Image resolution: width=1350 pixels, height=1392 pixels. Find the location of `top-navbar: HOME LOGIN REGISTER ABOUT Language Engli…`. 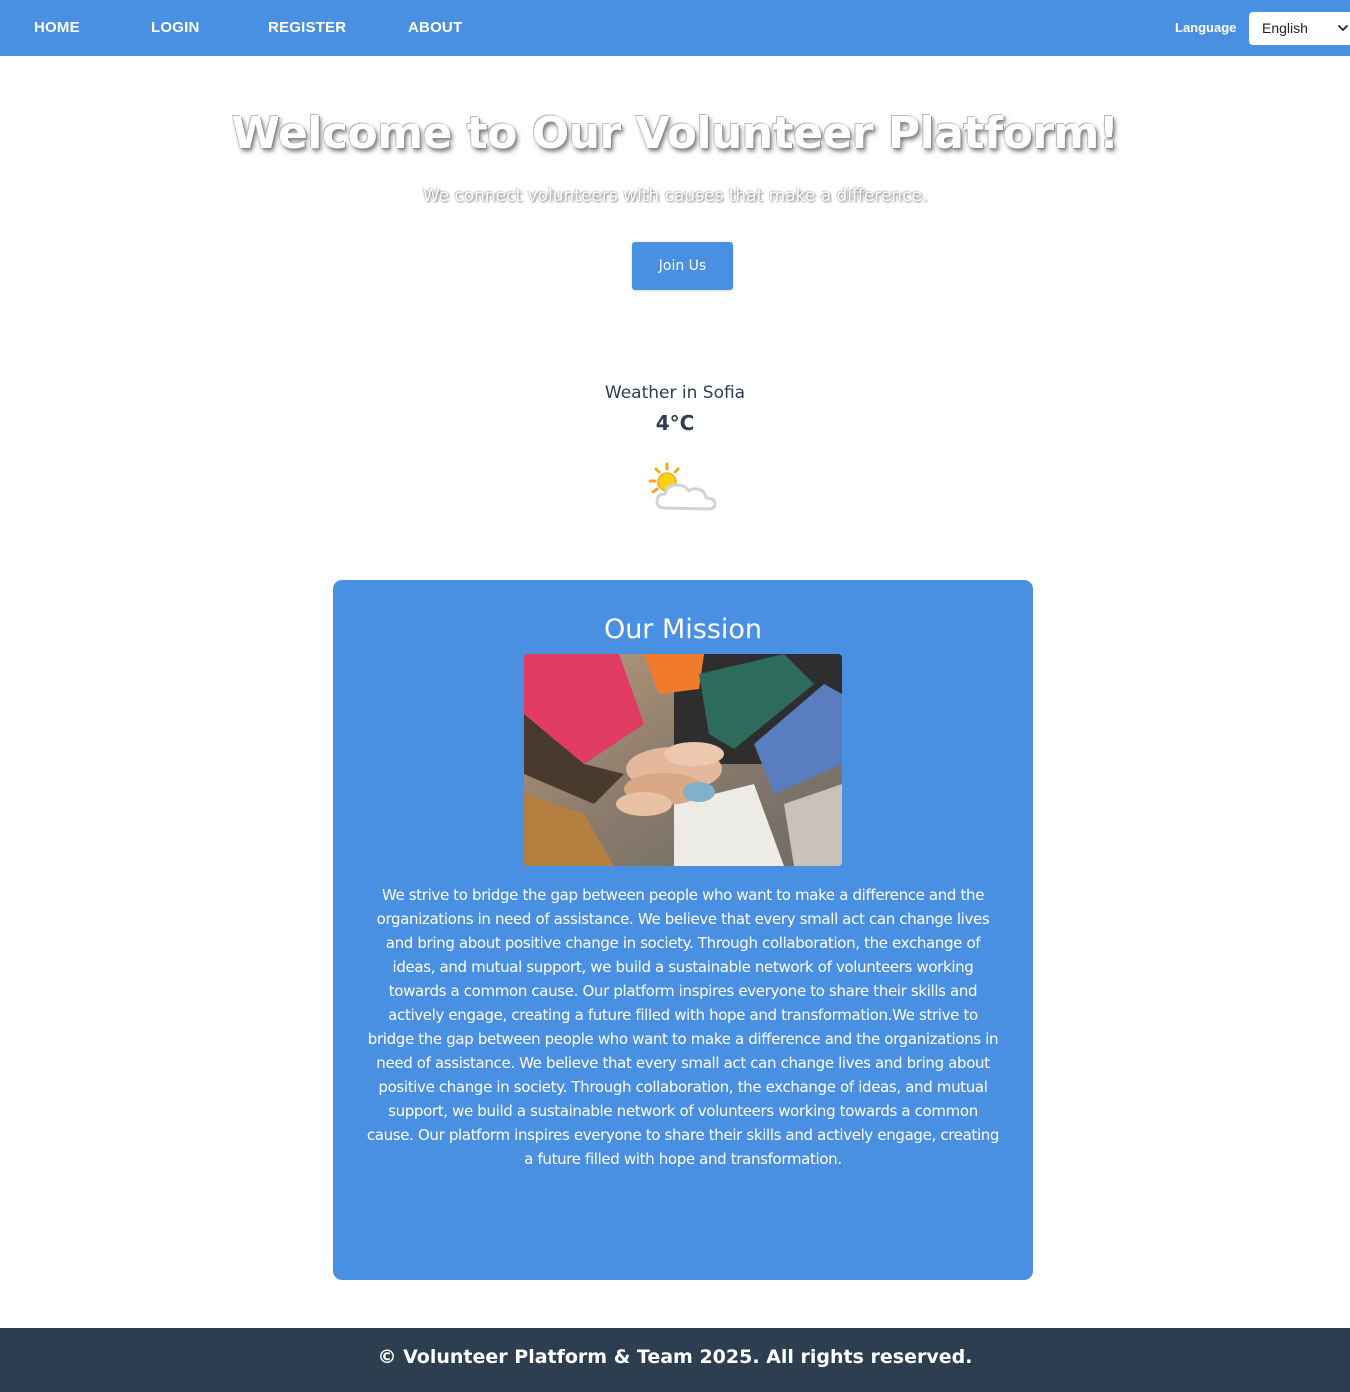

top-navbar: HOME LOGIN REGISTER ABOUT Language Engli… is located at coordinates (675, 28).